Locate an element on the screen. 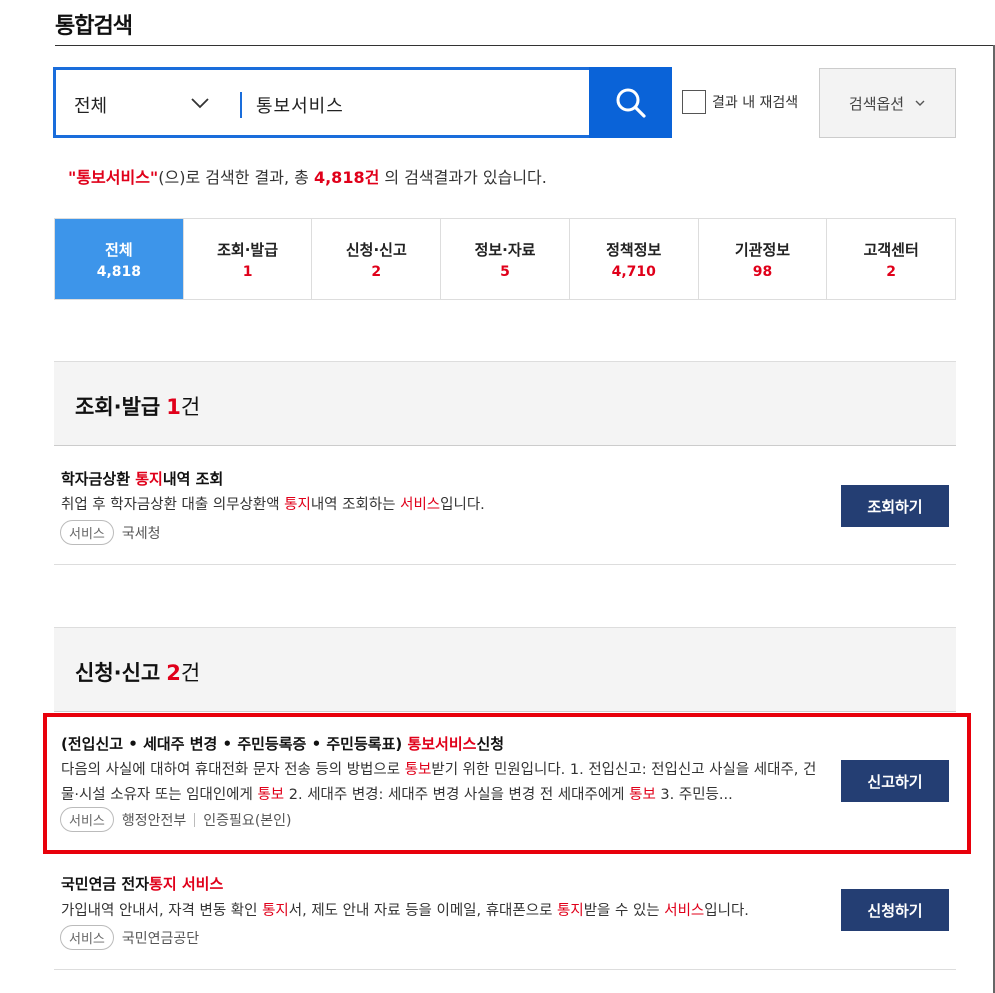 Image resolution: width=995 pixels, height=993 pixels. tab-lookup-issue: 조회·발급 1 is located at coordinates (248, 259).